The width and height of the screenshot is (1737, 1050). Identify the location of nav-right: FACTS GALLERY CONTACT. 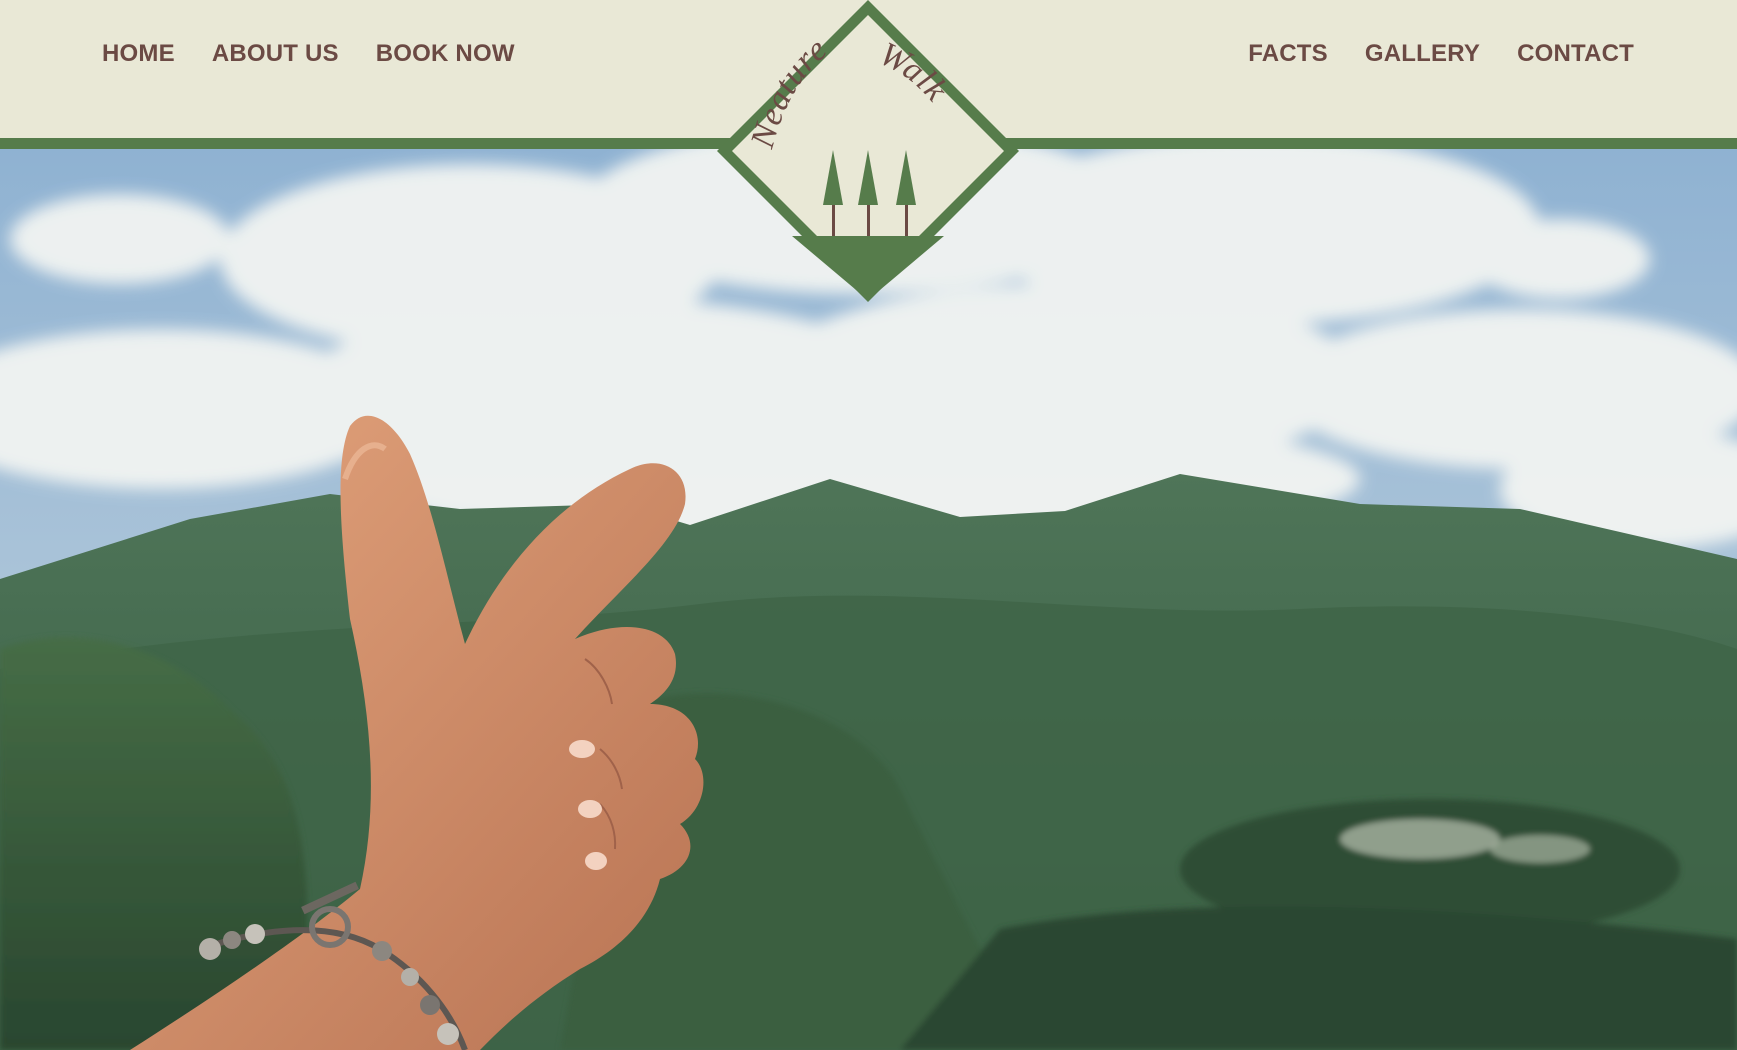
(1441, 54).